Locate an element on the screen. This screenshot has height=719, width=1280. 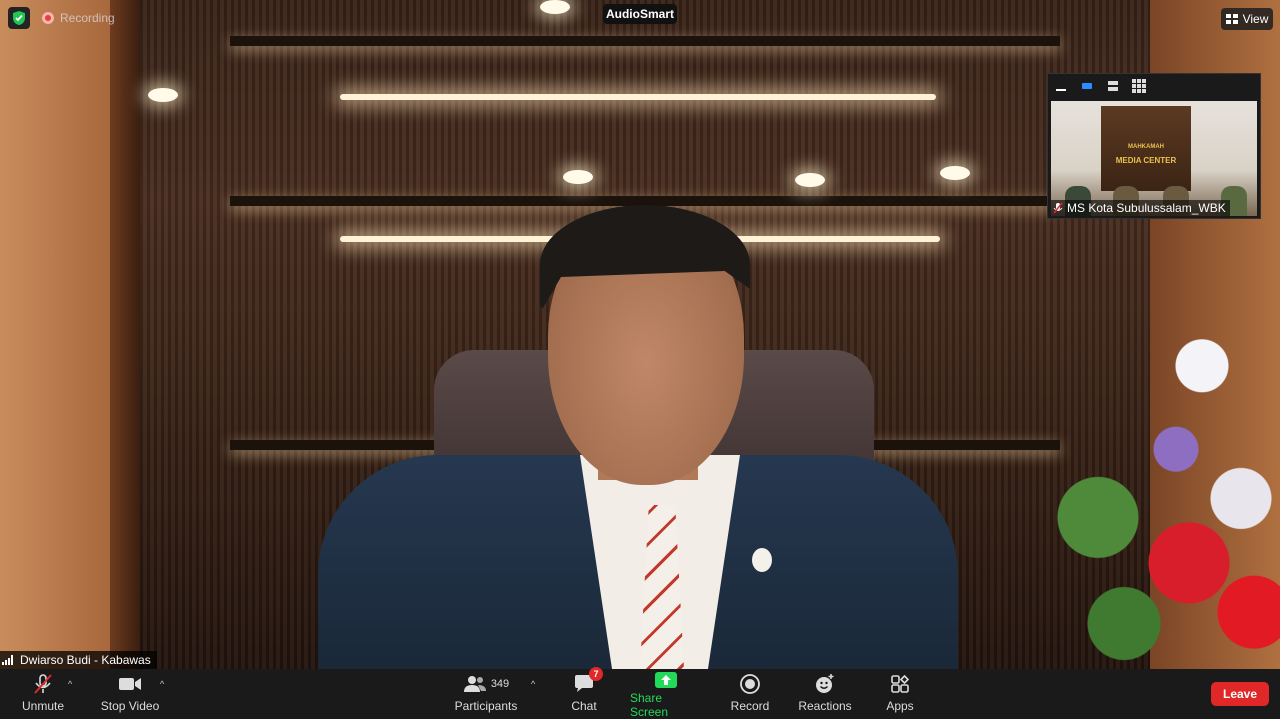
shield-icon is located at coordinates (19, 18).